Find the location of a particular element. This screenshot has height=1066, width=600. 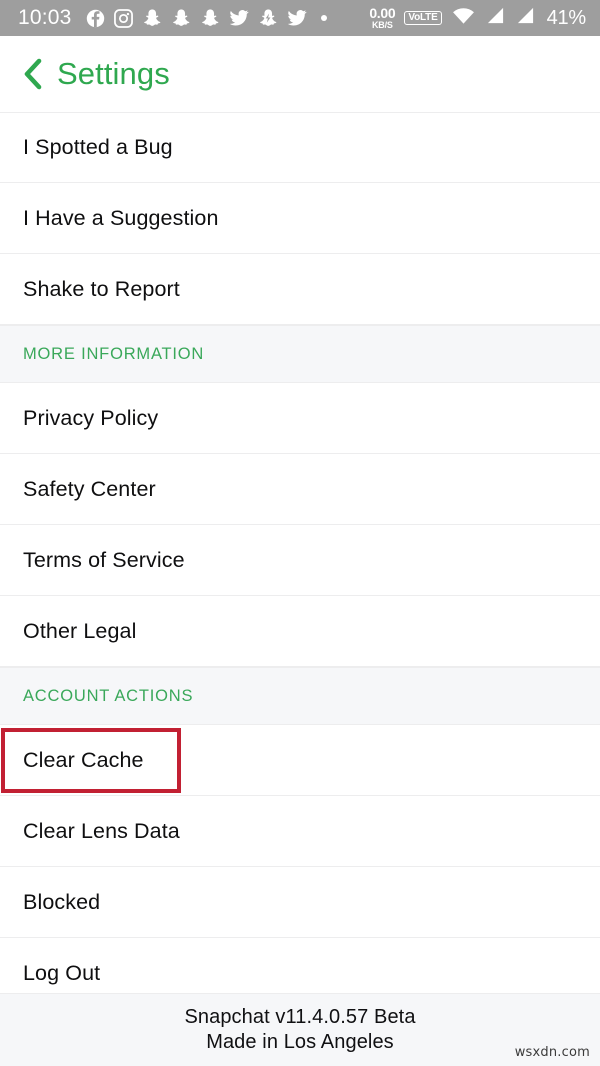

settings-row-safety-center: Safety Center is located at coordinates (300, 489).